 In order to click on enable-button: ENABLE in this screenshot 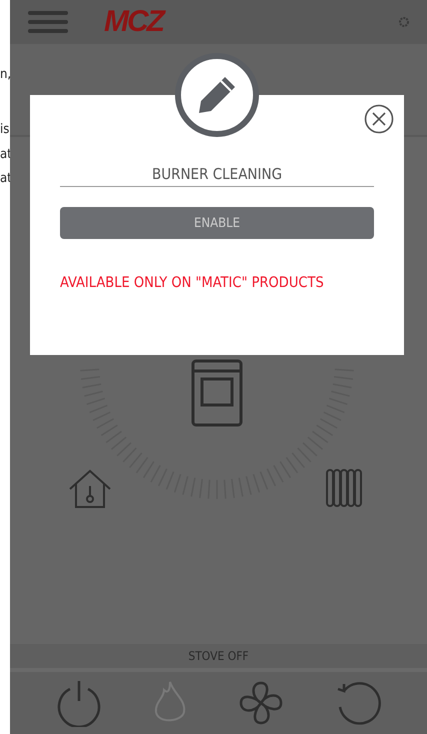, I will do `click(217, 223)`.